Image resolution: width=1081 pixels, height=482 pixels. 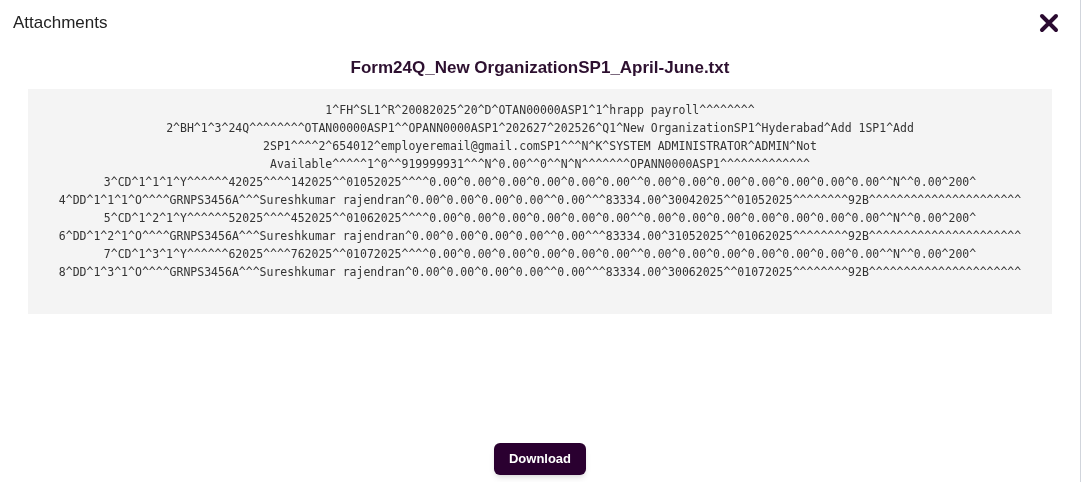 I want to click on dialog-title: Attachments, so click(x=60, y=22).